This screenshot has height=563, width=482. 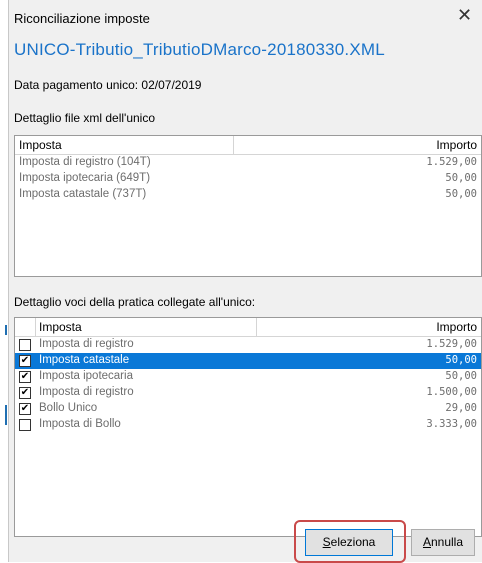 I want to click on window-title: Riconciliazione imposte, so click(x=82, y=18).